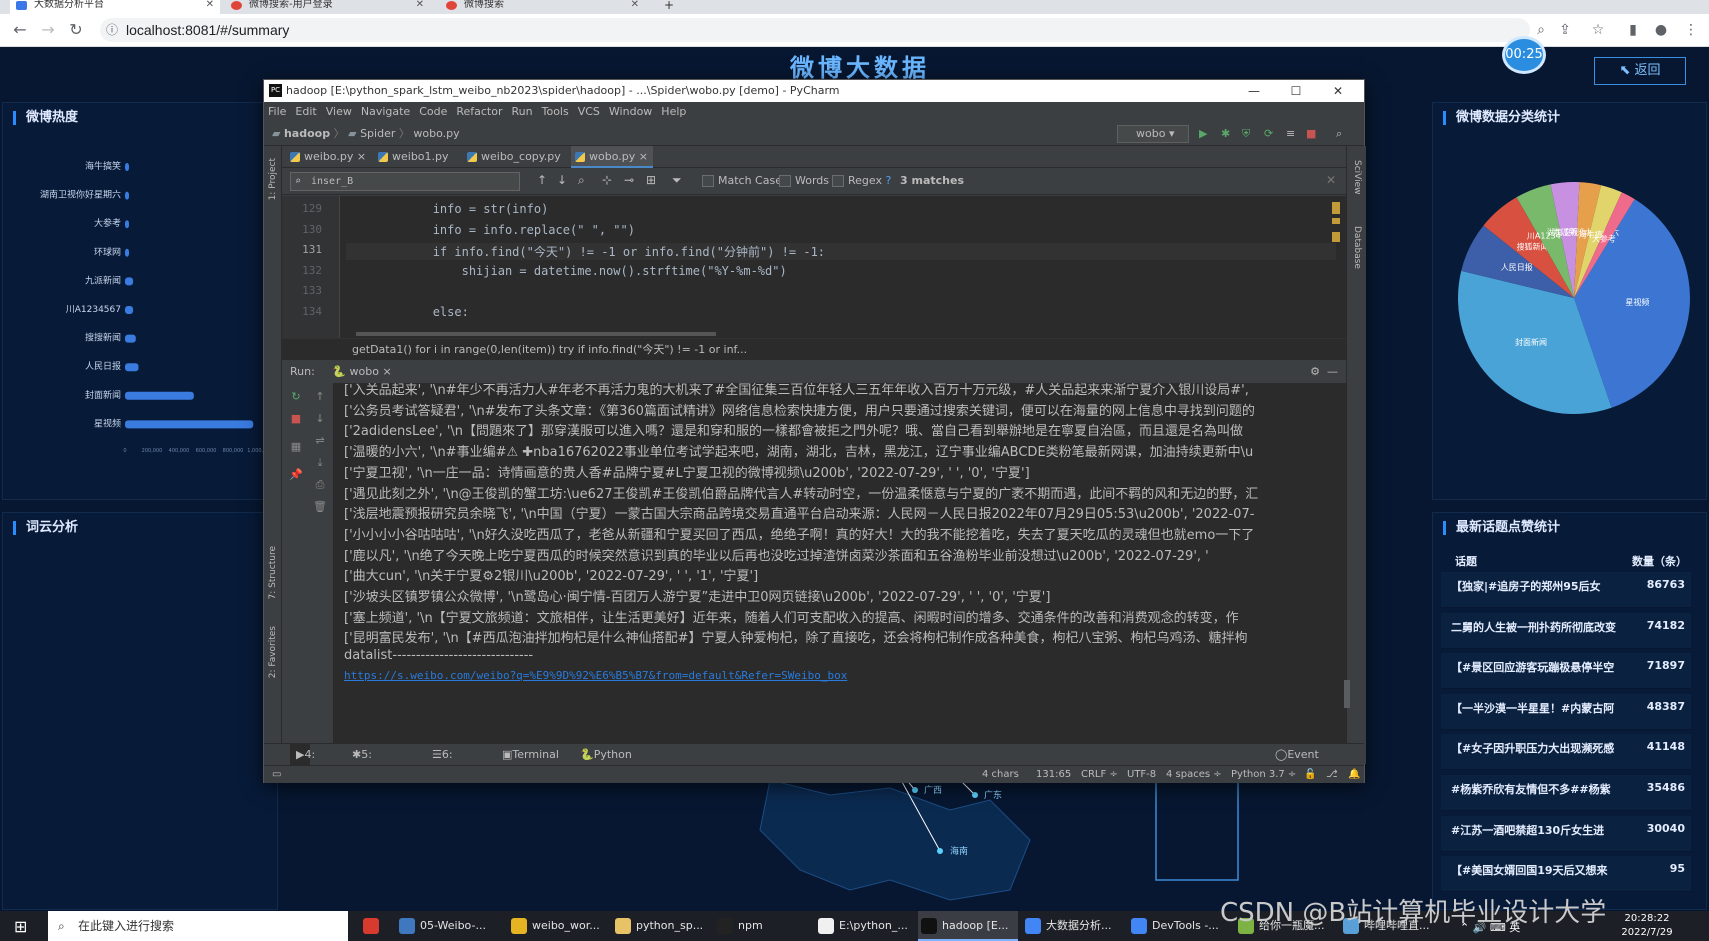  I want to click on run-tool-button: ▶ 4: Run, so click(308, 763).